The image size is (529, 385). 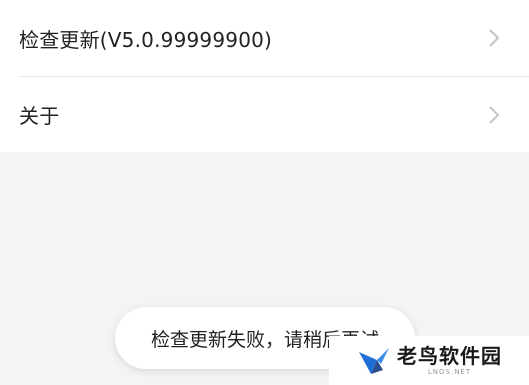 What do you see at coordinates (449, 371) in the screenshot?
I see `watermark-subtitle: LNOS.NET` at bounding box center [449, 371].